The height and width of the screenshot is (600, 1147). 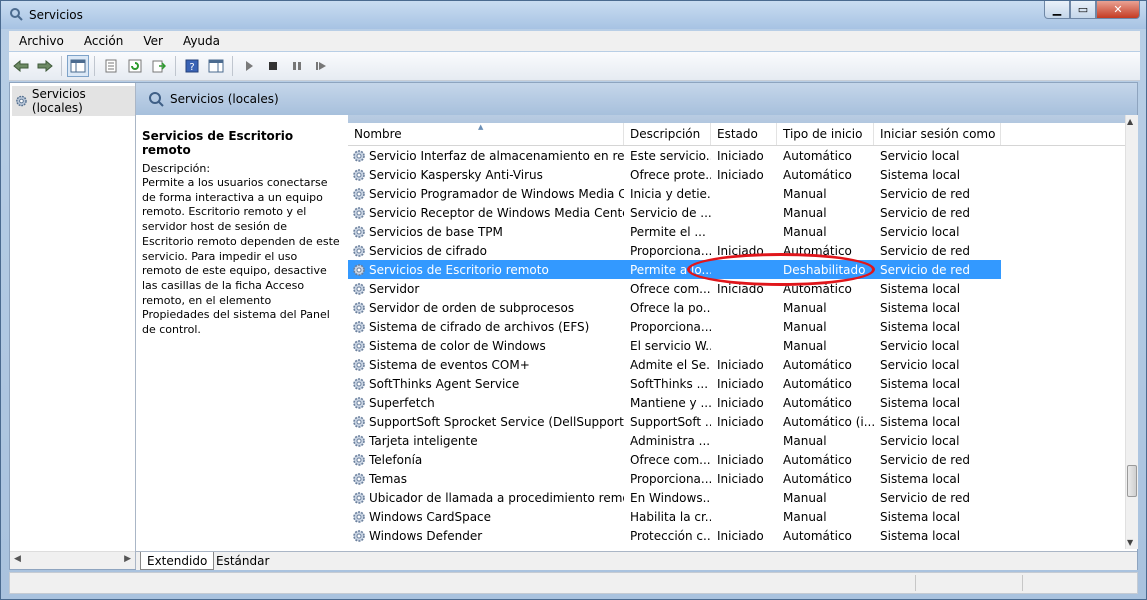 What do you see at coordinates (744, 134) in the screenshot?
I see `column-header-state: Estado` at bounding box center [744, 134].